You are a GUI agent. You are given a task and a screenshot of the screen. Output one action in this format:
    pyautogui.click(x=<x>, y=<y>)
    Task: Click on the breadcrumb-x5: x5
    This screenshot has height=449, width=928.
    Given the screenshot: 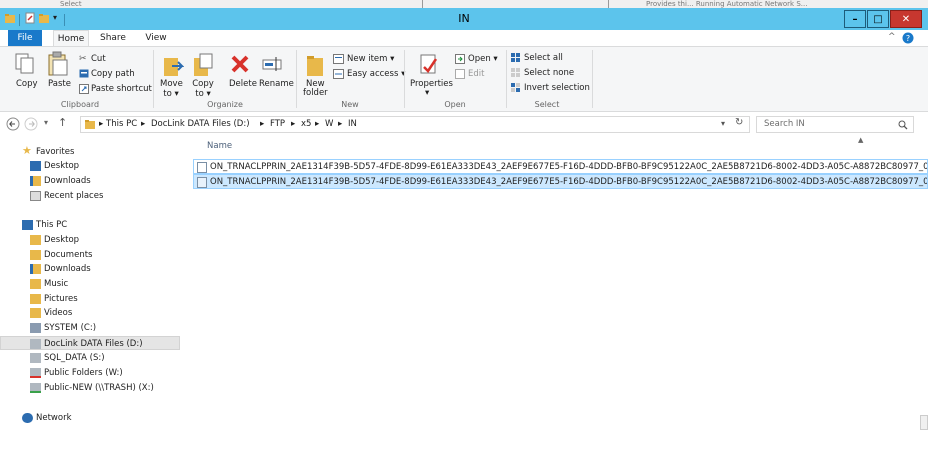 What is the action you would take?
    pyautogui.click(x=306, y=124)
    